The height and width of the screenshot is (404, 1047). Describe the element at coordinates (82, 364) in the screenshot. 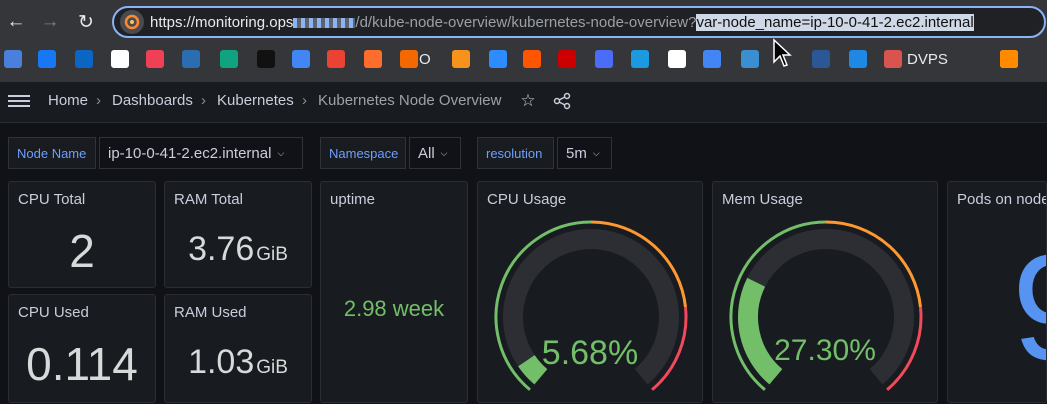

I see `cpu-used-value: 0.114` at that location.